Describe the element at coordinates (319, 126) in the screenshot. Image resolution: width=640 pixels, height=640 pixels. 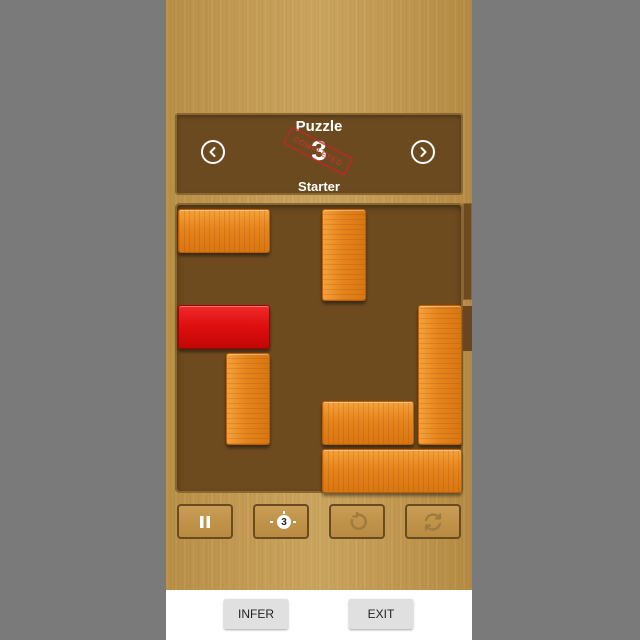
I see `puzzle-label: Puzzle` at that location.